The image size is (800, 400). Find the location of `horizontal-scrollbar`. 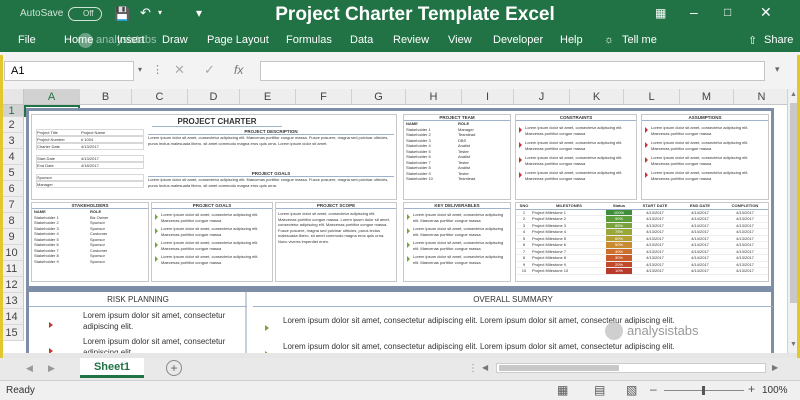

horizontal-scrollbar is located at coordinates (631, 368).